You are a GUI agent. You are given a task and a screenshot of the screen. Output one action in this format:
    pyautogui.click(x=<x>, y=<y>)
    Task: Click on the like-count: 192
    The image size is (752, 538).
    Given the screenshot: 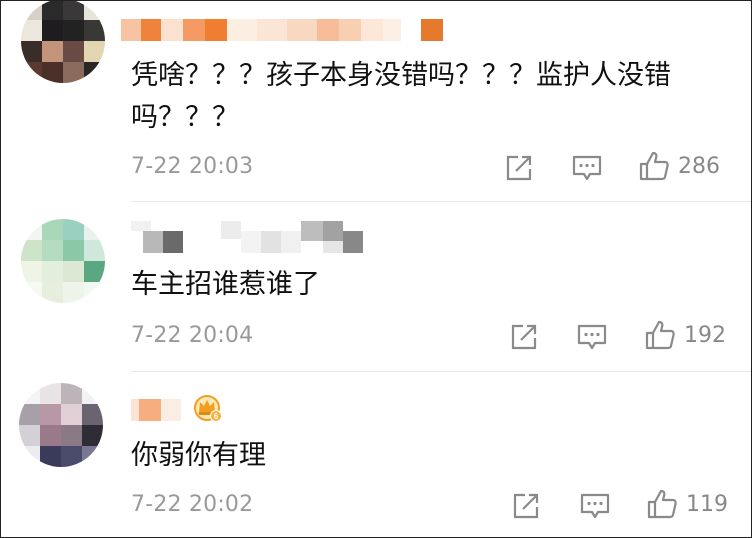 What is the action you would take?
    pyautogui.click(x=705, y=335)
    